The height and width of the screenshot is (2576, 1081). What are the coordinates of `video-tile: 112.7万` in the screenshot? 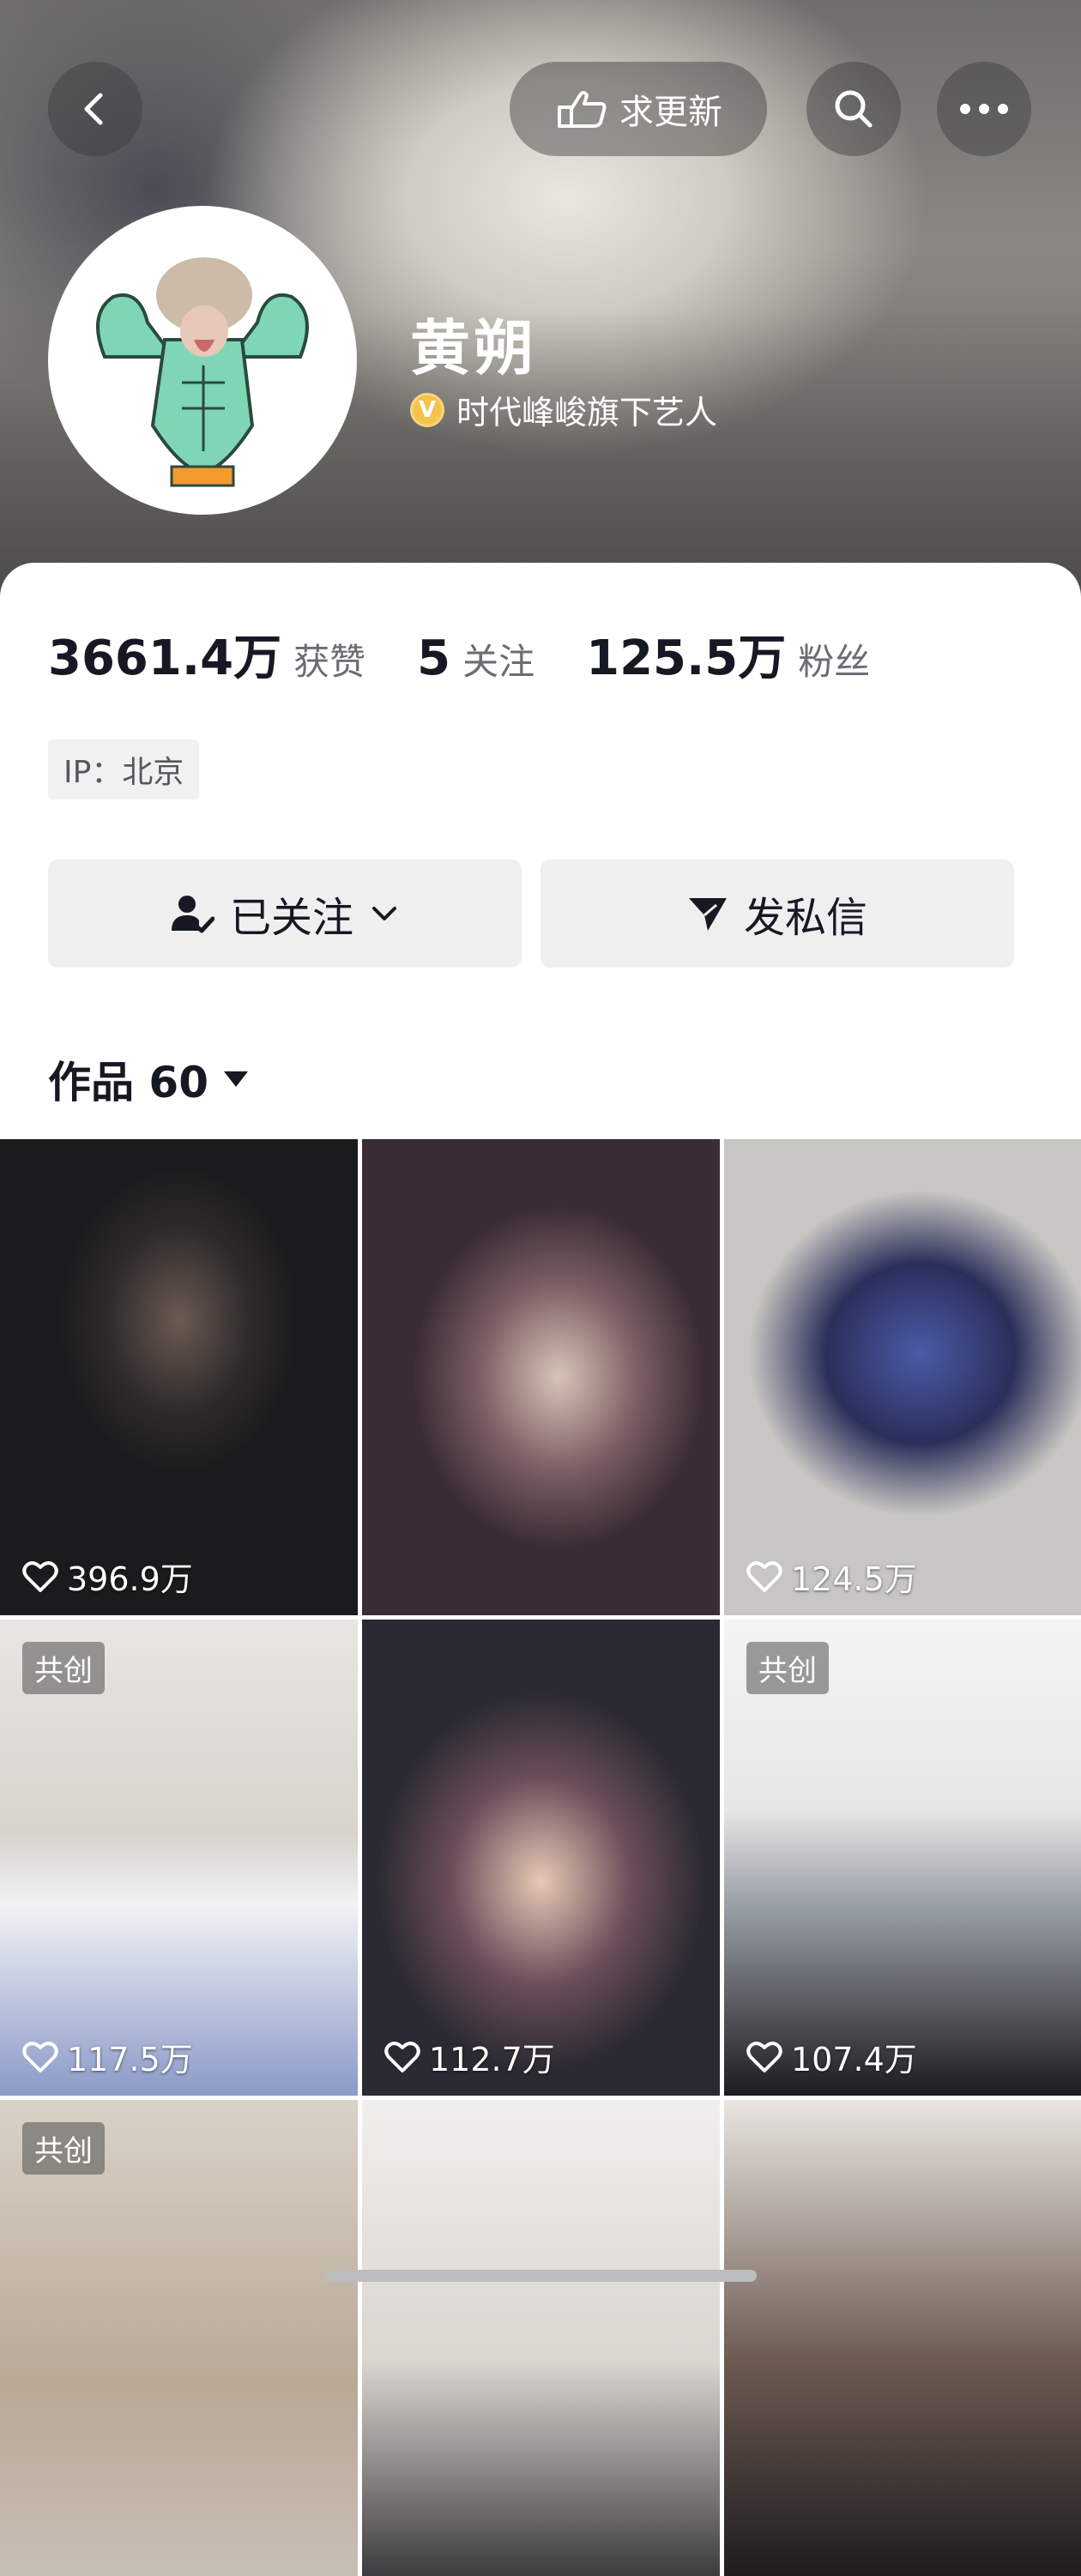 It's located at (541, 1858).